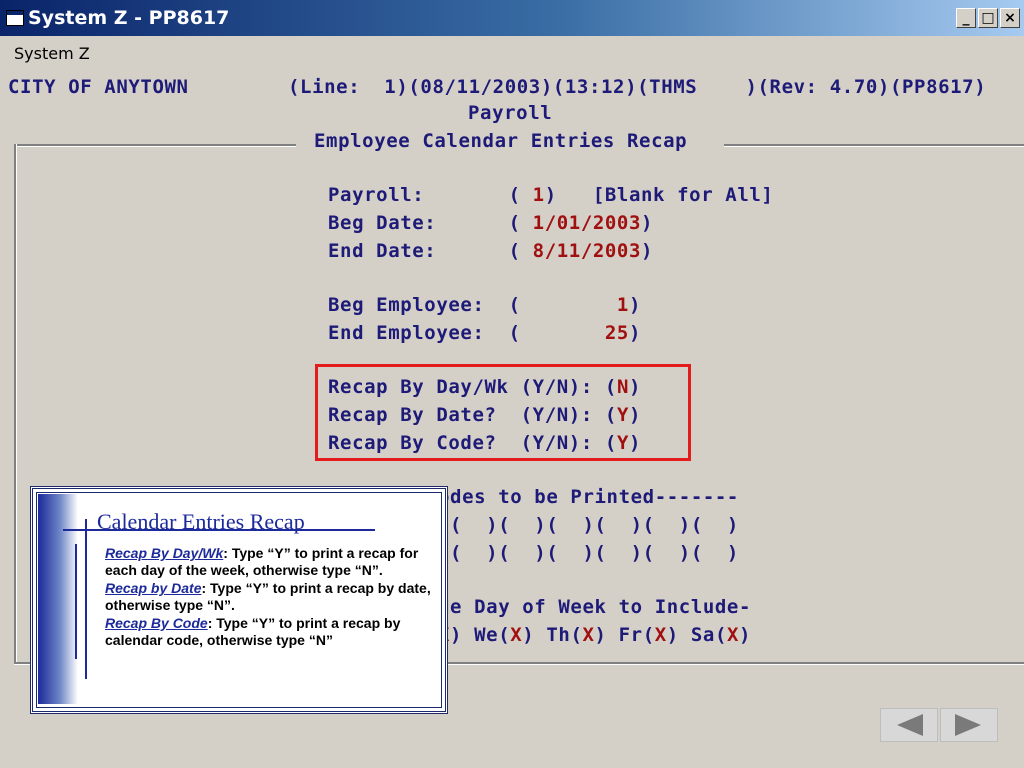  I want to click on callout-title: Calendar Entries Recap, so click(201, 521).